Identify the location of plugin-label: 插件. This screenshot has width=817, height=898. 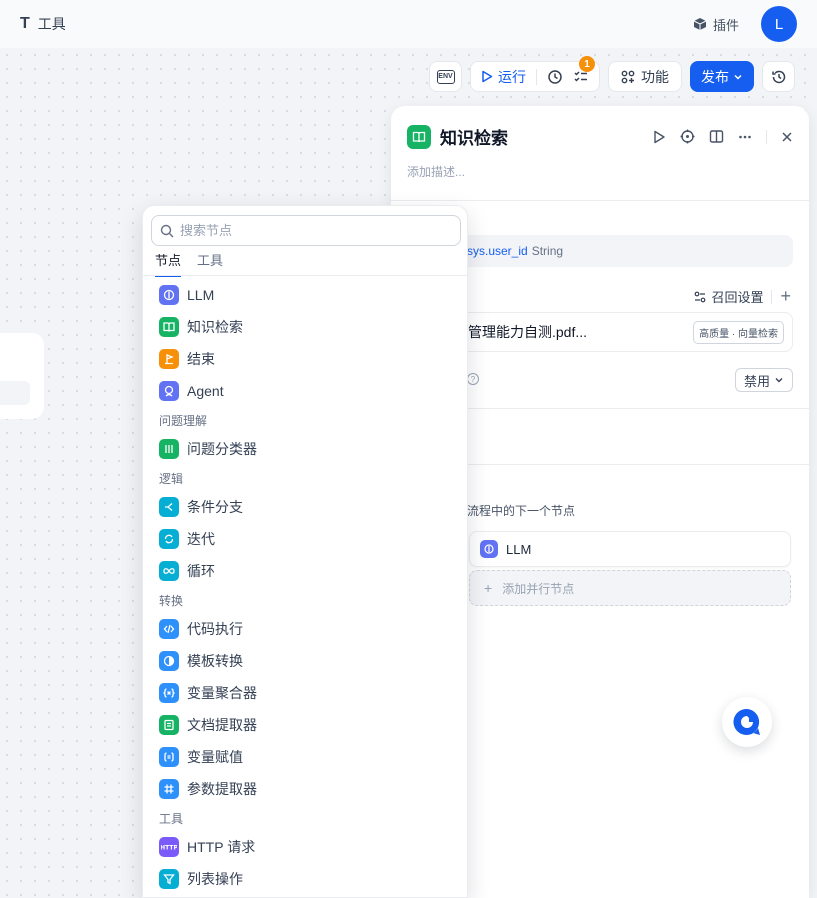
(725, 25).